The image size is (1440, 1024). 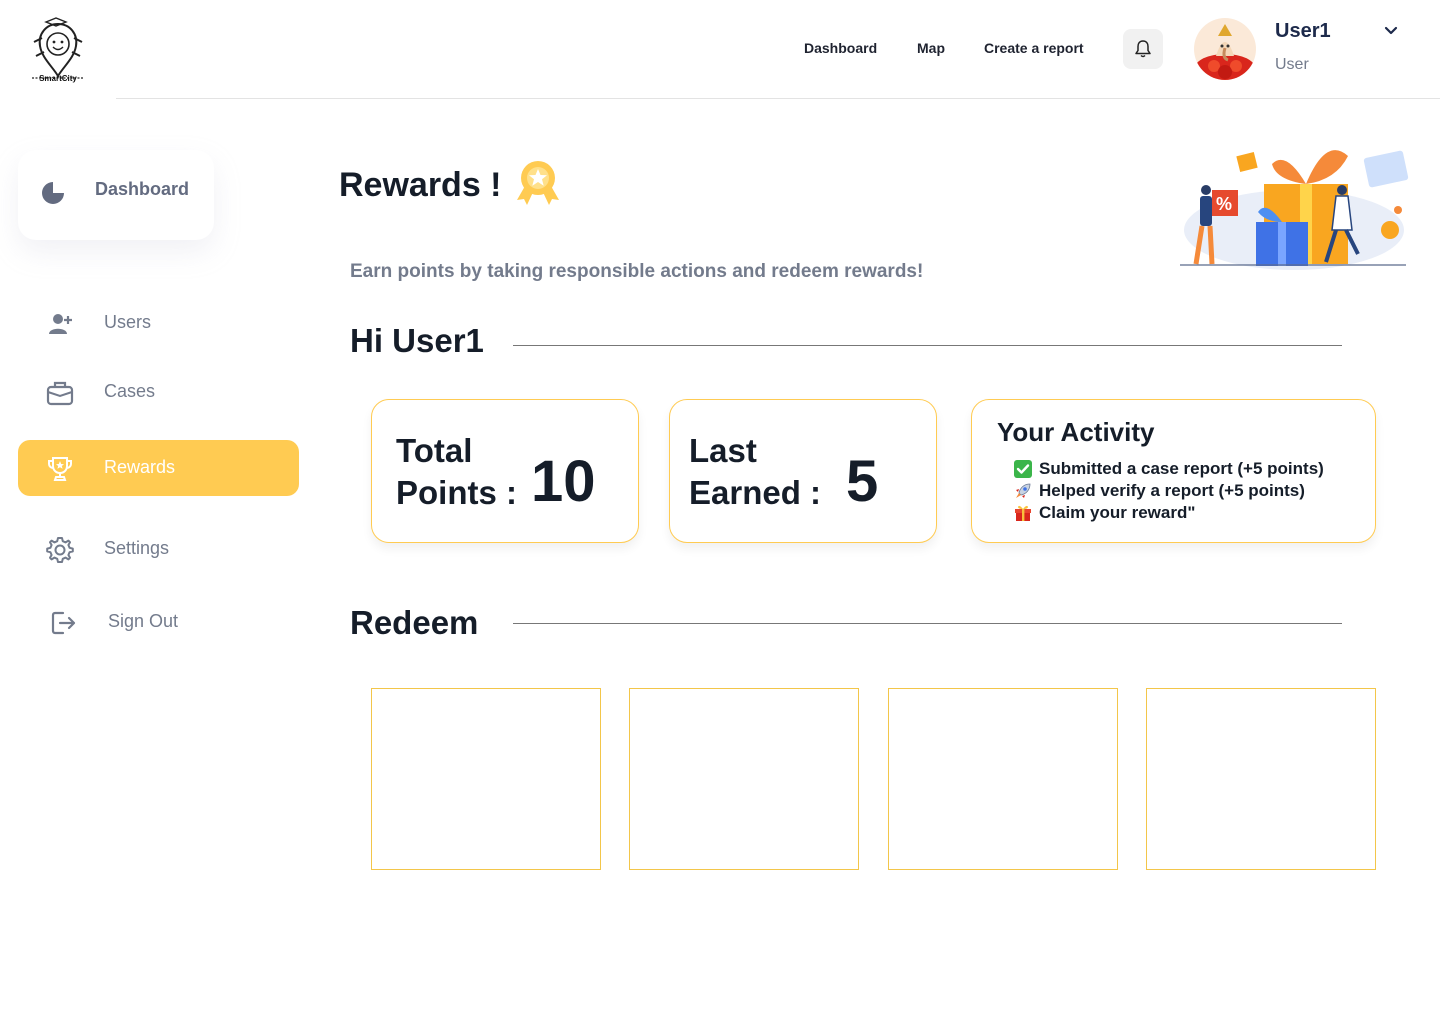 What do you see at coordinates (456, 471) in the screenshot?
I see `total-points-label: Total Points :` at bounding box center [456, 471].